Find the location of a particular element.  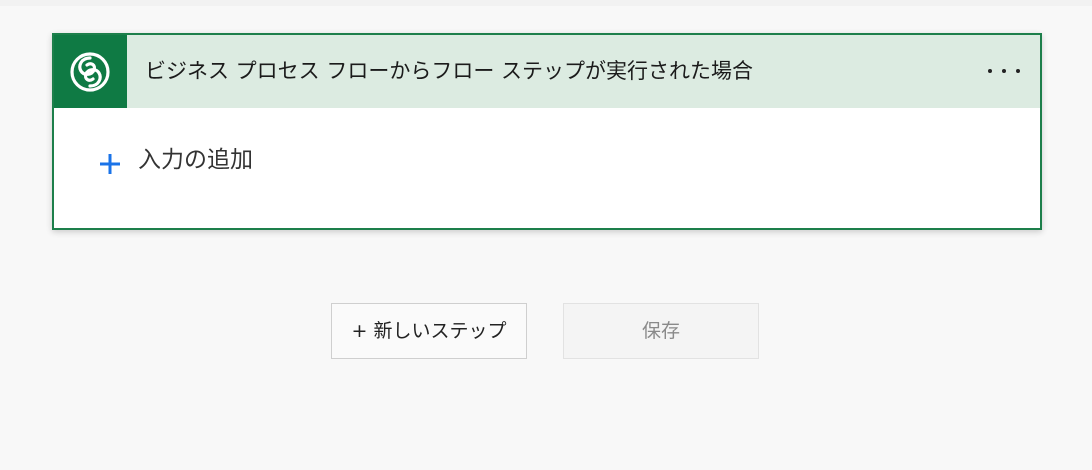

top-band is located at coordinates (546, 3).